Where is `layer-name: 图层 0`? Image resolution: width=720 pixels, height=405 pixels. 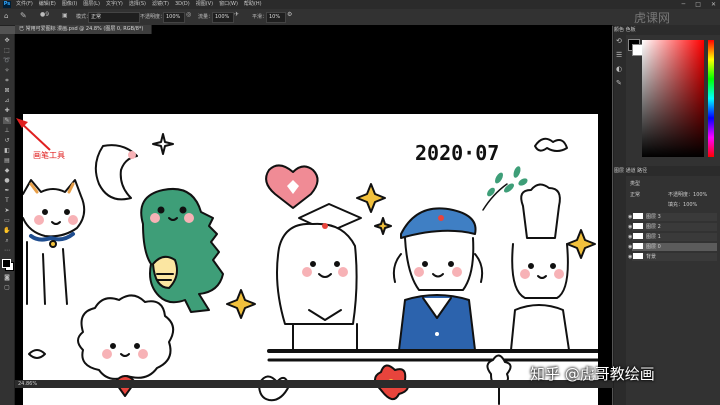
layer-name: 图层 0 is located at coordinates (653, 247).